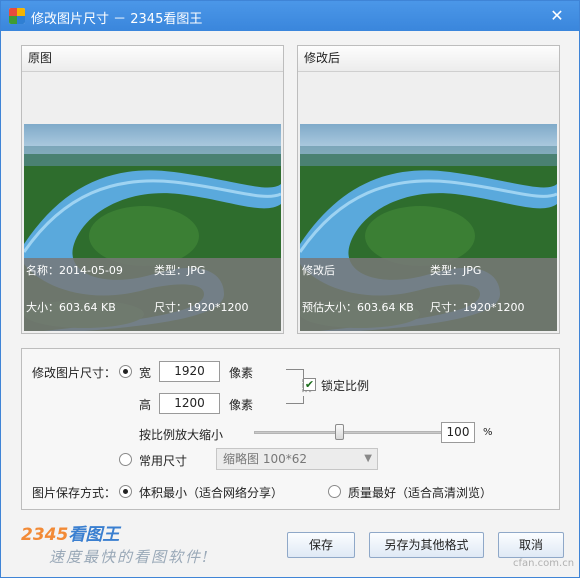 This screenshot has width=580, height=578. What do you see at coordinates (125, 371) in the screenshot?
I see `resize-custom-radio` at bounding box center [125, 371].